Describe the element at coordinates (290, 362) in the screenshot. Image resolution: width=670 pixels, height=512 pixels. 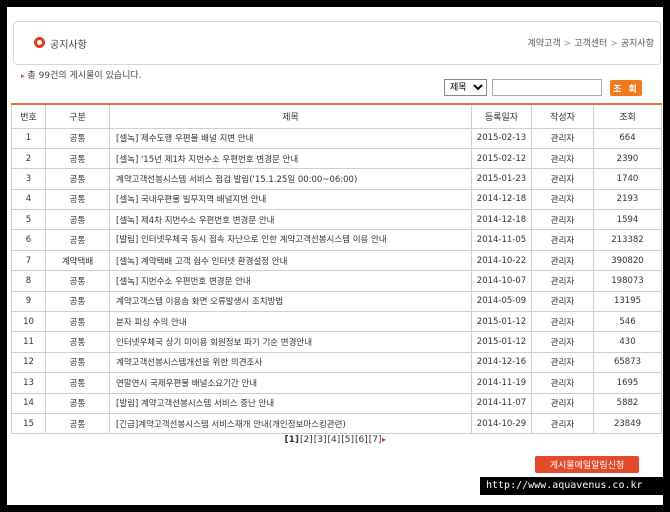
I see `cell-title-link: 계약고객선봉시스템개선을 위한 의견조사` at that location.